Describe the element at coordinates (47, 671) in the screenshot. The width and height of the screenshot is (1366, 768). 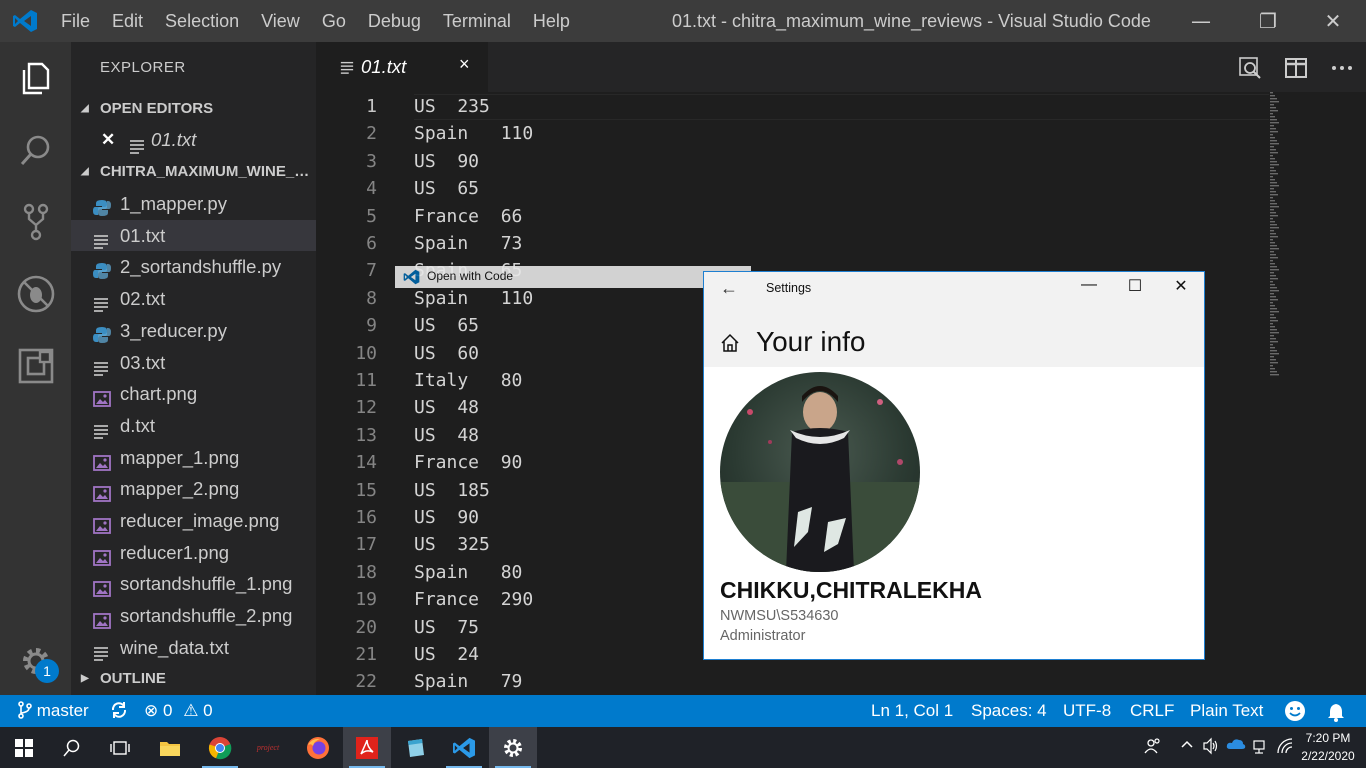
I see `update-badge: 1` at that location.